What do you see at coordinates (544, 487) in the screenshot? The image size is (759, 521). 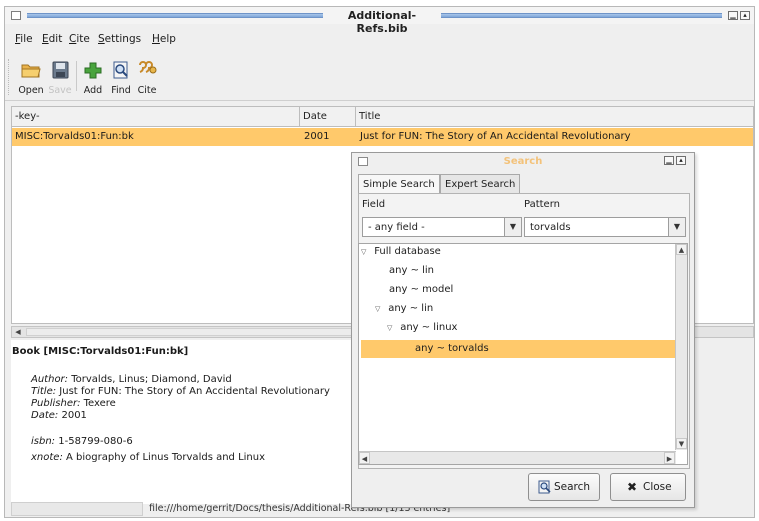 I see `search-icon` at bounding box center [544, 487].